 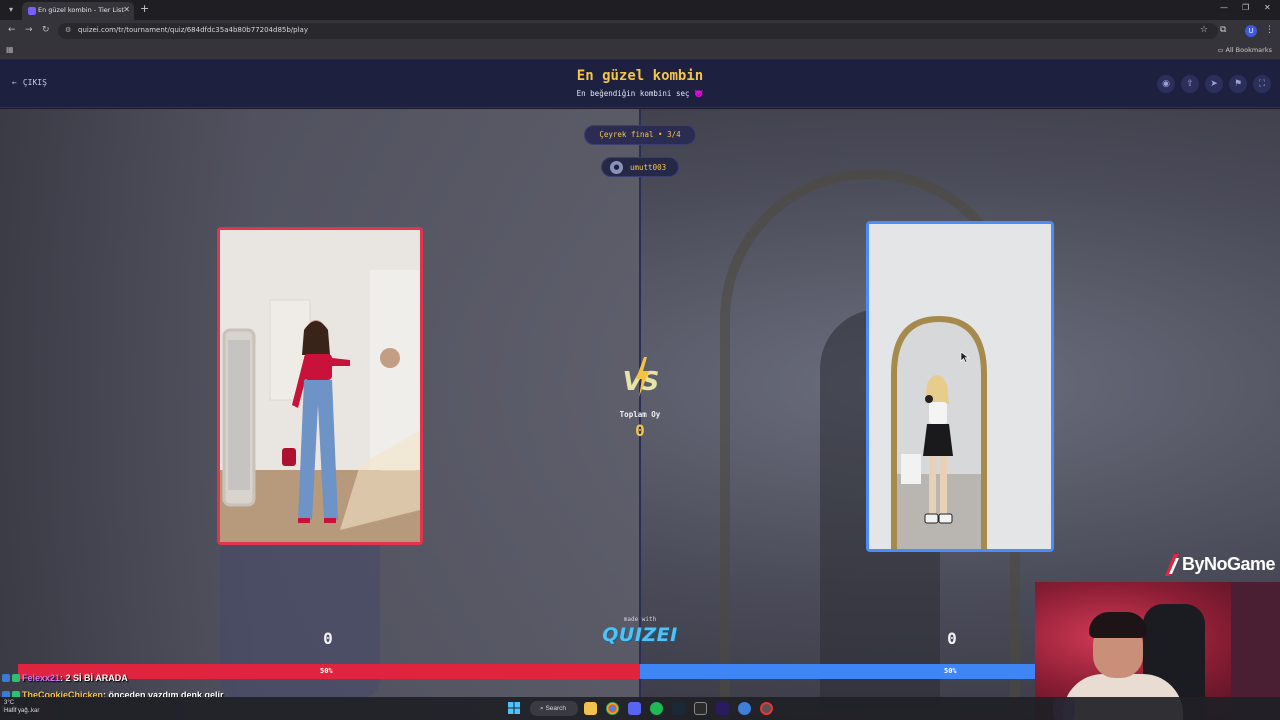 What do you see at coordinates (9, 703) in the screenshot?
I see `weather-temp: 3°C` at bounding box center [9, 703].